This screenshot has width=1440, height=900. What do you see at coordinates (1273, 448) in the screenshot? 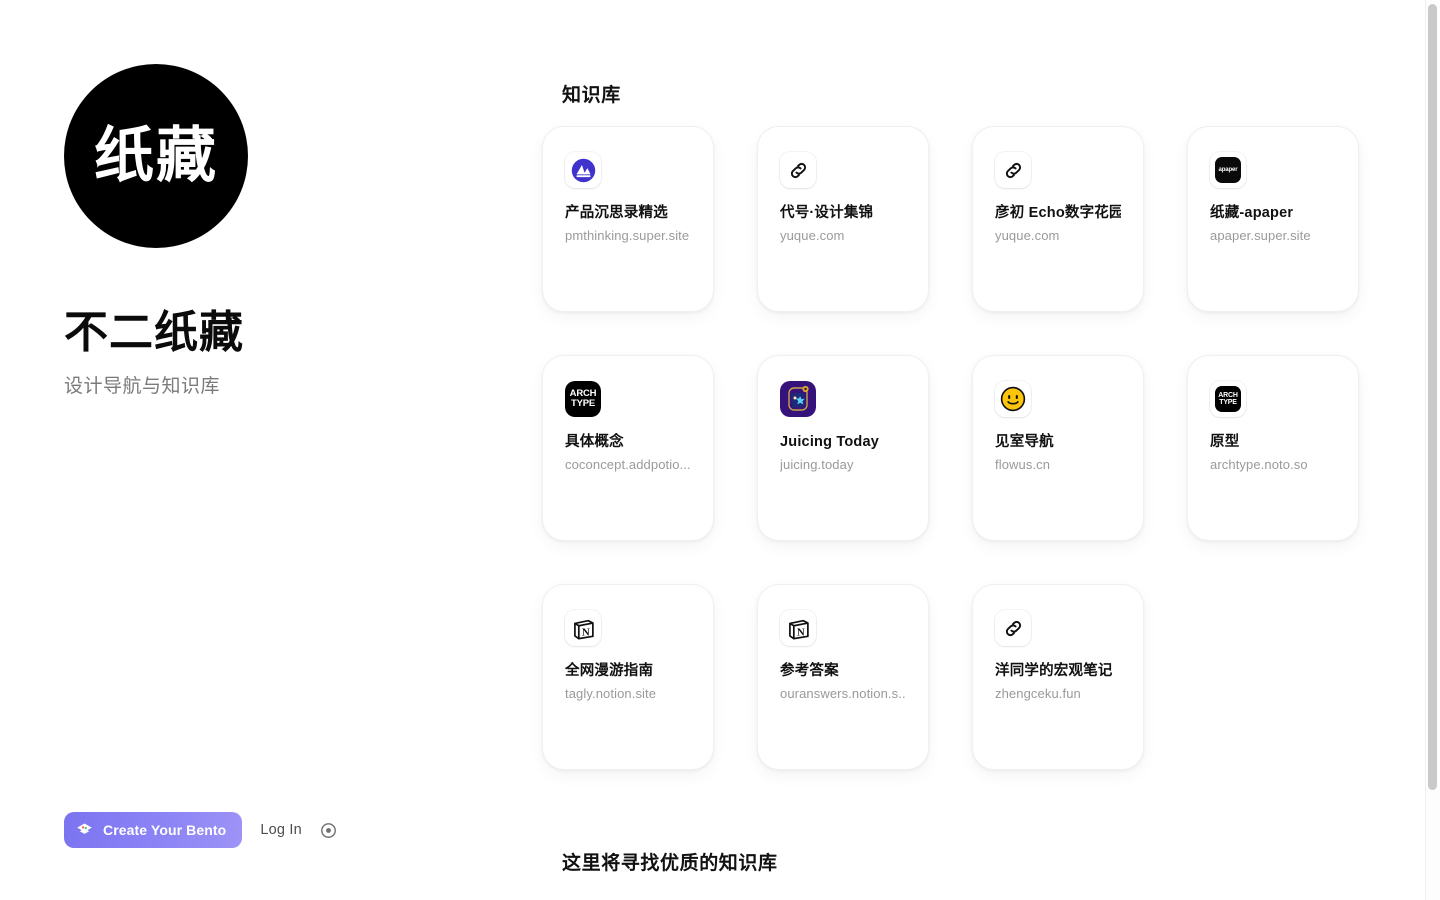
I see `card-archtype: ARCH TYPE 原型 archtype.noto.so` at bounding box center [1273, 448].